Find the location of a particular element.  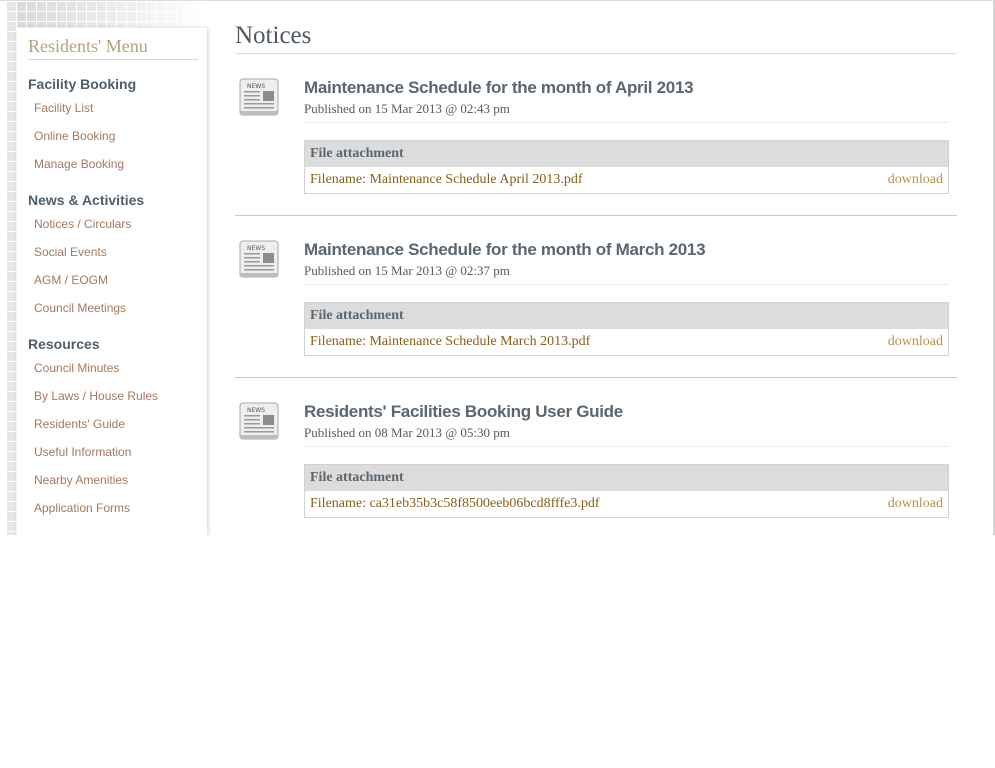

notice-published-date: Published on 15 Mar 2013 @ 02:43 pm is located at coordinates (626, 112).